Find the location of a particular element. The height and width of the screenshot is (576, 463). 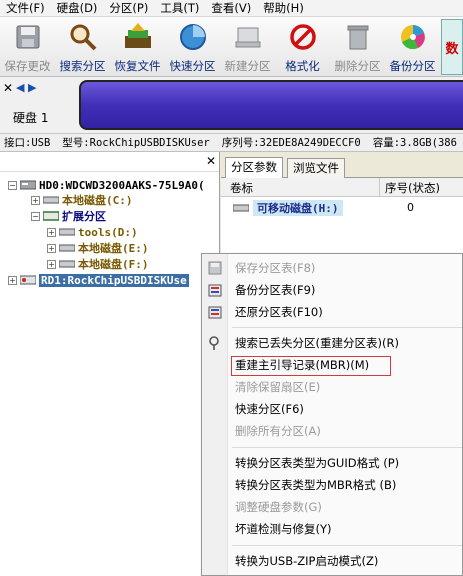

save-table-icon is located at coordinates (215, 268).